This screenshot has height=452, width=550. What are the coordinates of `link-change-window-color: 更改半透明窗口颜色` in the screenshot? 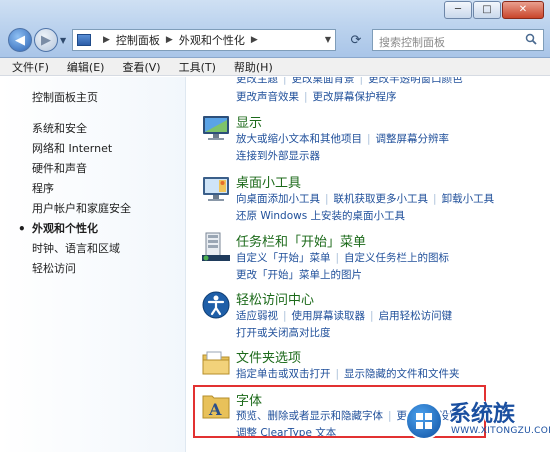 It's located at (415, 81).